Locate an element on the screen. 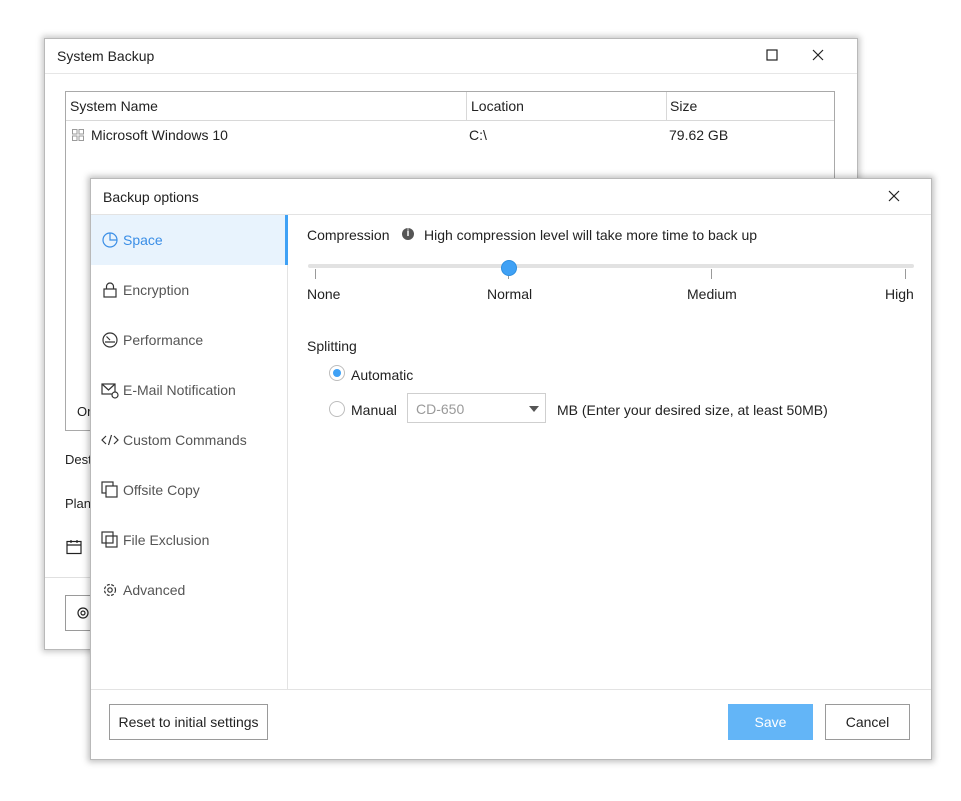  manual-radio is located at coordinates (337, 409).